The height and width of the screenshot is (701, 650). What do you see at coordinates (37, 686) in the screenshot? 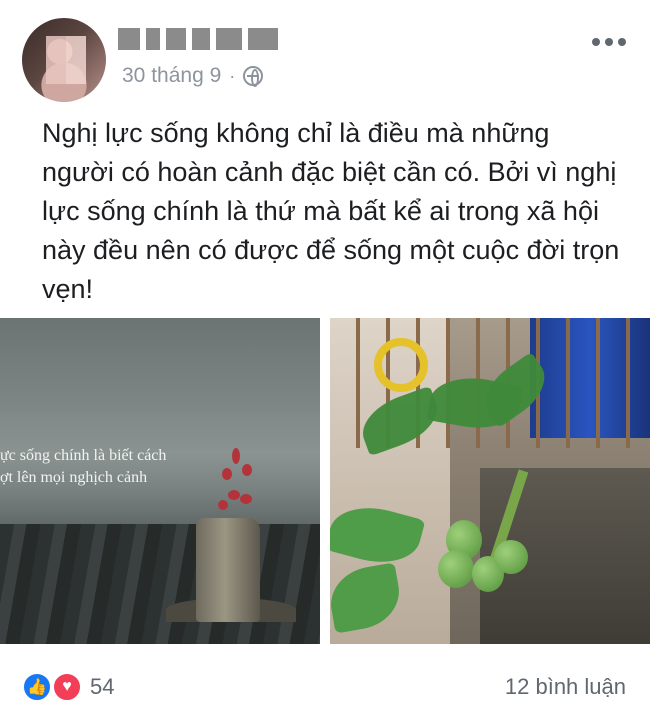
I see `like-icon: 👍` at bounding box center [37, 686].